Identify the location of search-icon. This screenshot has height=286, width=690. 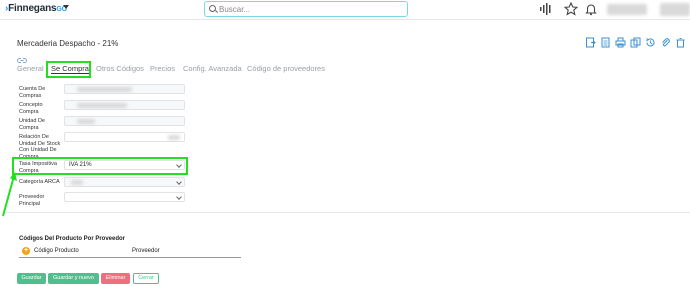
(212, 8).